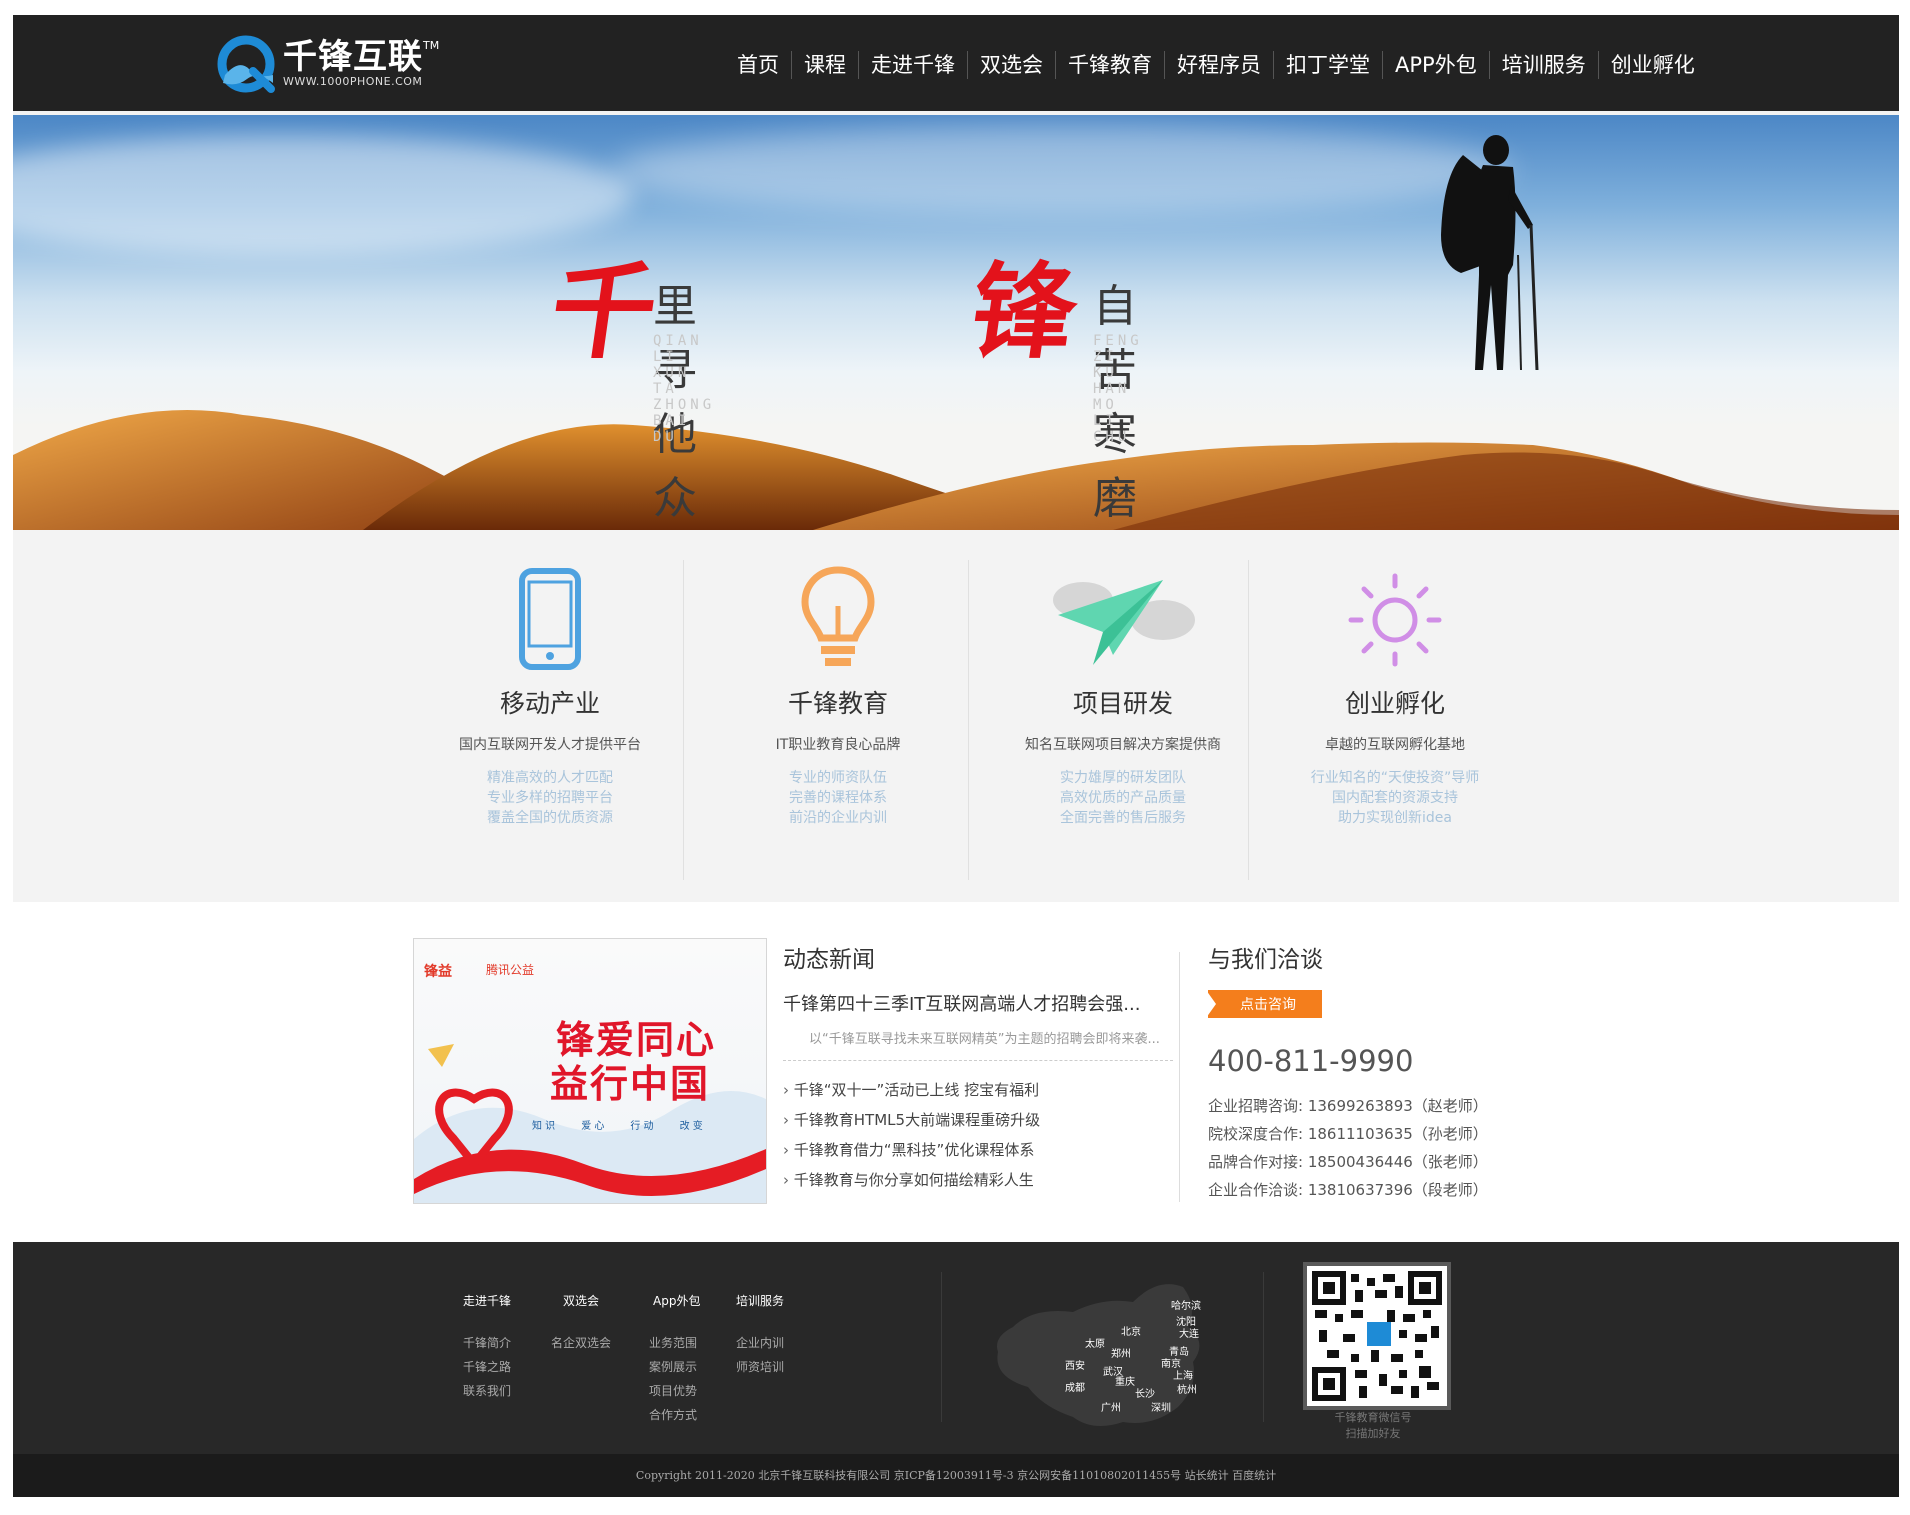 This screenshot has width=1910, height=1515. Describe the element at coordinates (837, 703) in the screenshot. I see `feature-title: 千锋教育` at that location.